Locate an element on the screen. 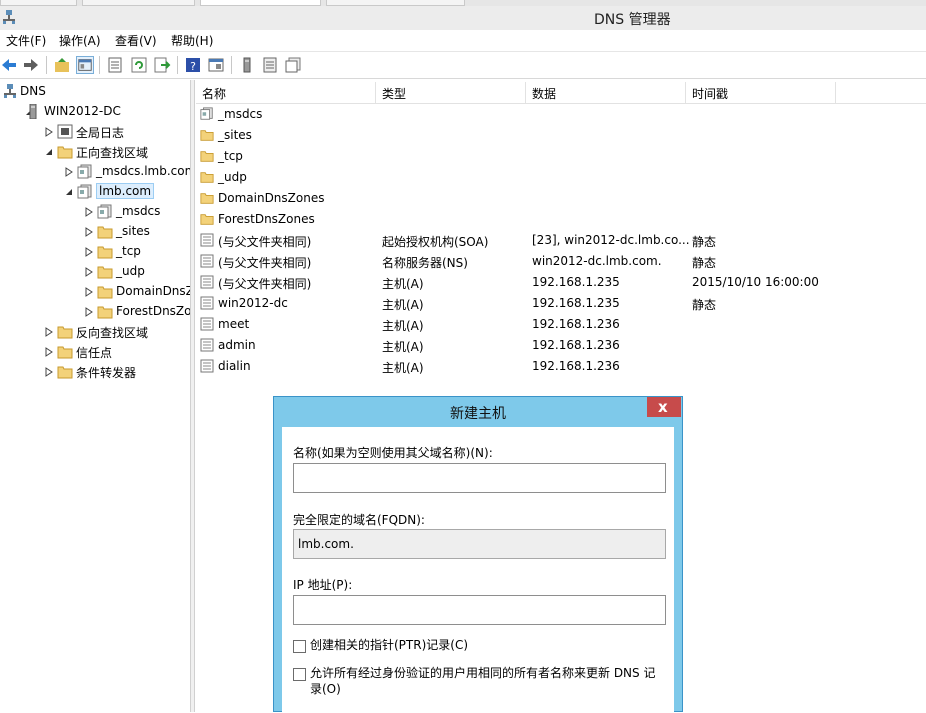 The width and height of the screenshot is (926, 713). table-row: meet 主机(A) 192.168.1.236 is located at coordinates (561, 324).